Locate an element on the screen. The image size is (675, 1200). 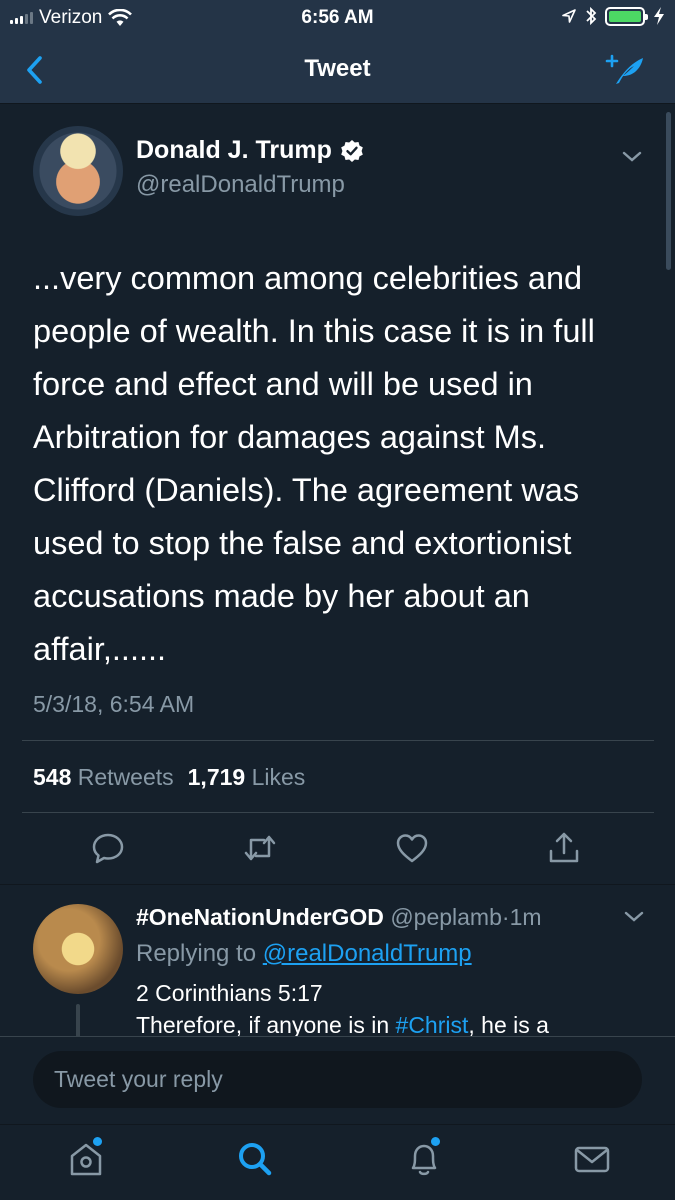
retweets-stat: 548 Retweets is located at coordinates (103, 777).